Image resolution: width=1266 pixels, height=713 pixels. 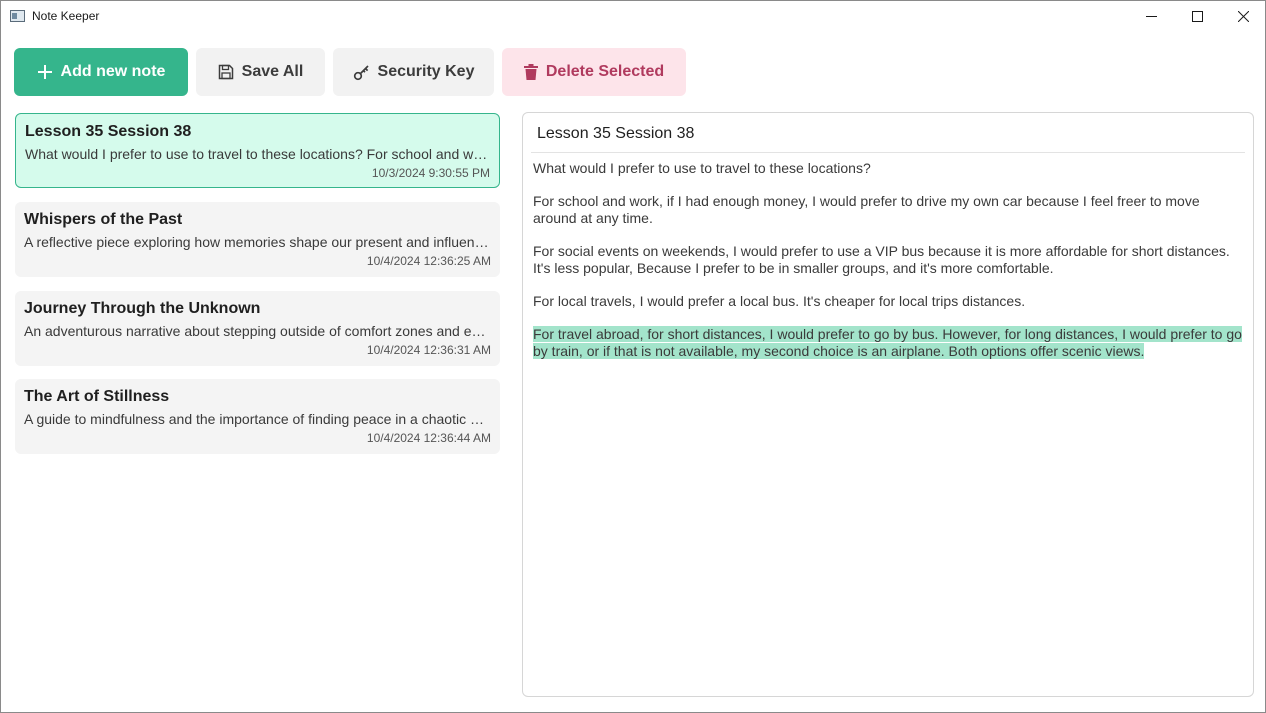 What do you see at coordinates (66, 16) in the screenshot?
I see `window-title: Note Keeper` at bounding box center [66, 16].